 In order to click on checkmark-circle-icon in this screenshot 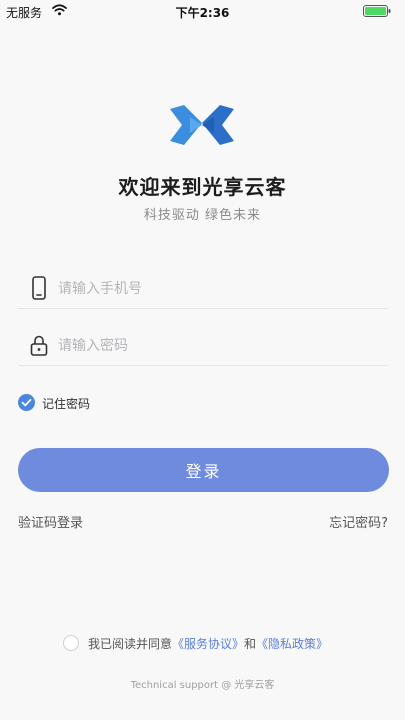, I will do `click(26, 402)`.